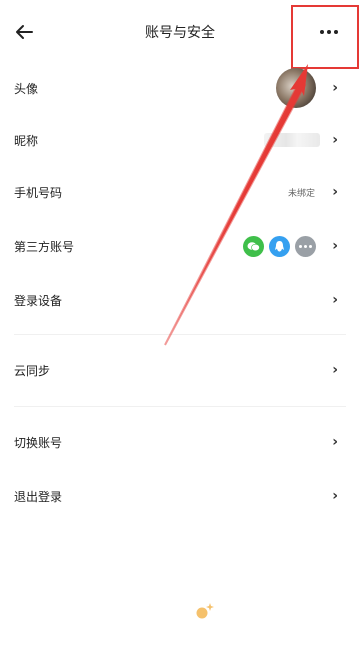 This screenshot has width=360, height=666. Describe the element at coordinates (292, 140) in the screenshot. I see `nickname-value-blurred` at that location.